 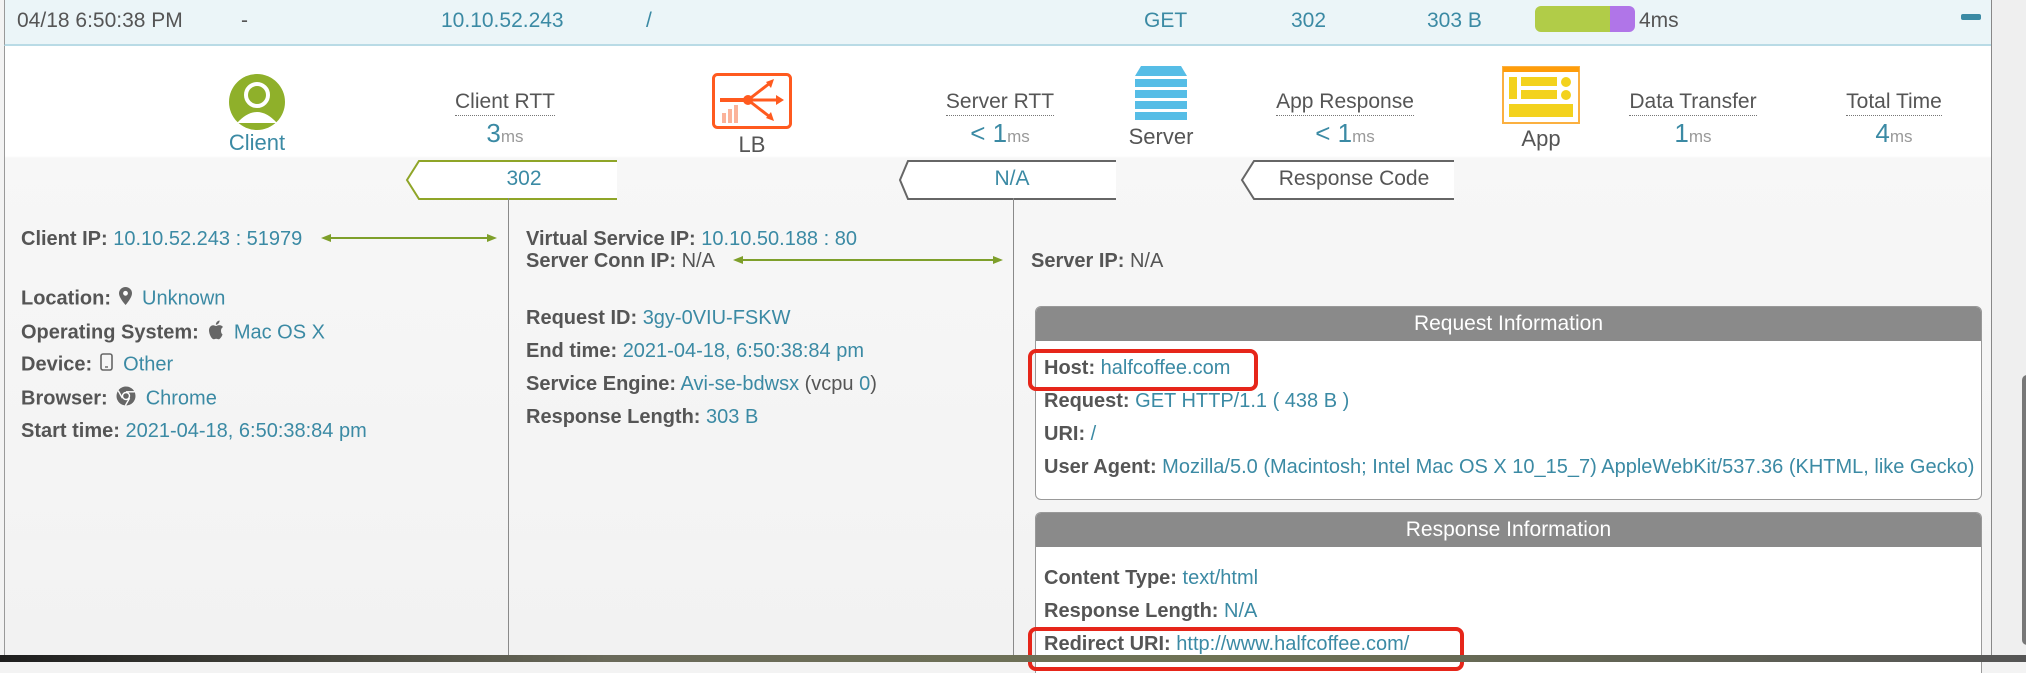 What do you see at coordinates (1151, 611) in the screenshot?
I see `response-length-field: Response Length: N/A` at bounding box center [1151, 611].